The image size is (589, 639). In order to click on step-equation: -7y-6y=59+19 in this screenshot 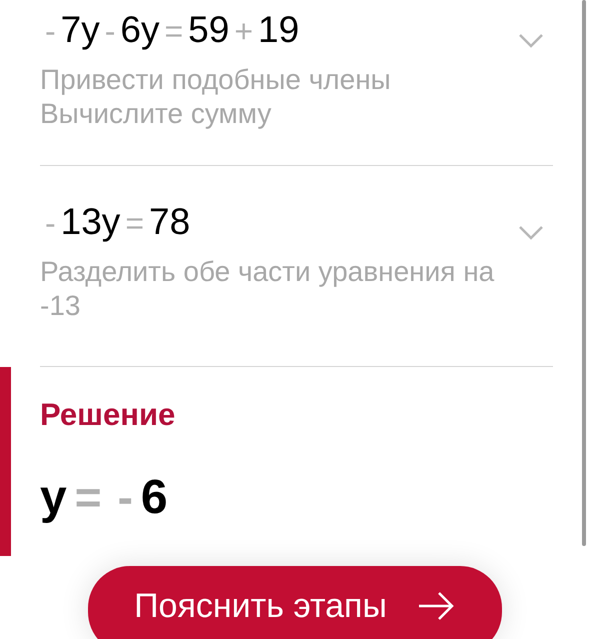, I will do `click(172, 30)`.